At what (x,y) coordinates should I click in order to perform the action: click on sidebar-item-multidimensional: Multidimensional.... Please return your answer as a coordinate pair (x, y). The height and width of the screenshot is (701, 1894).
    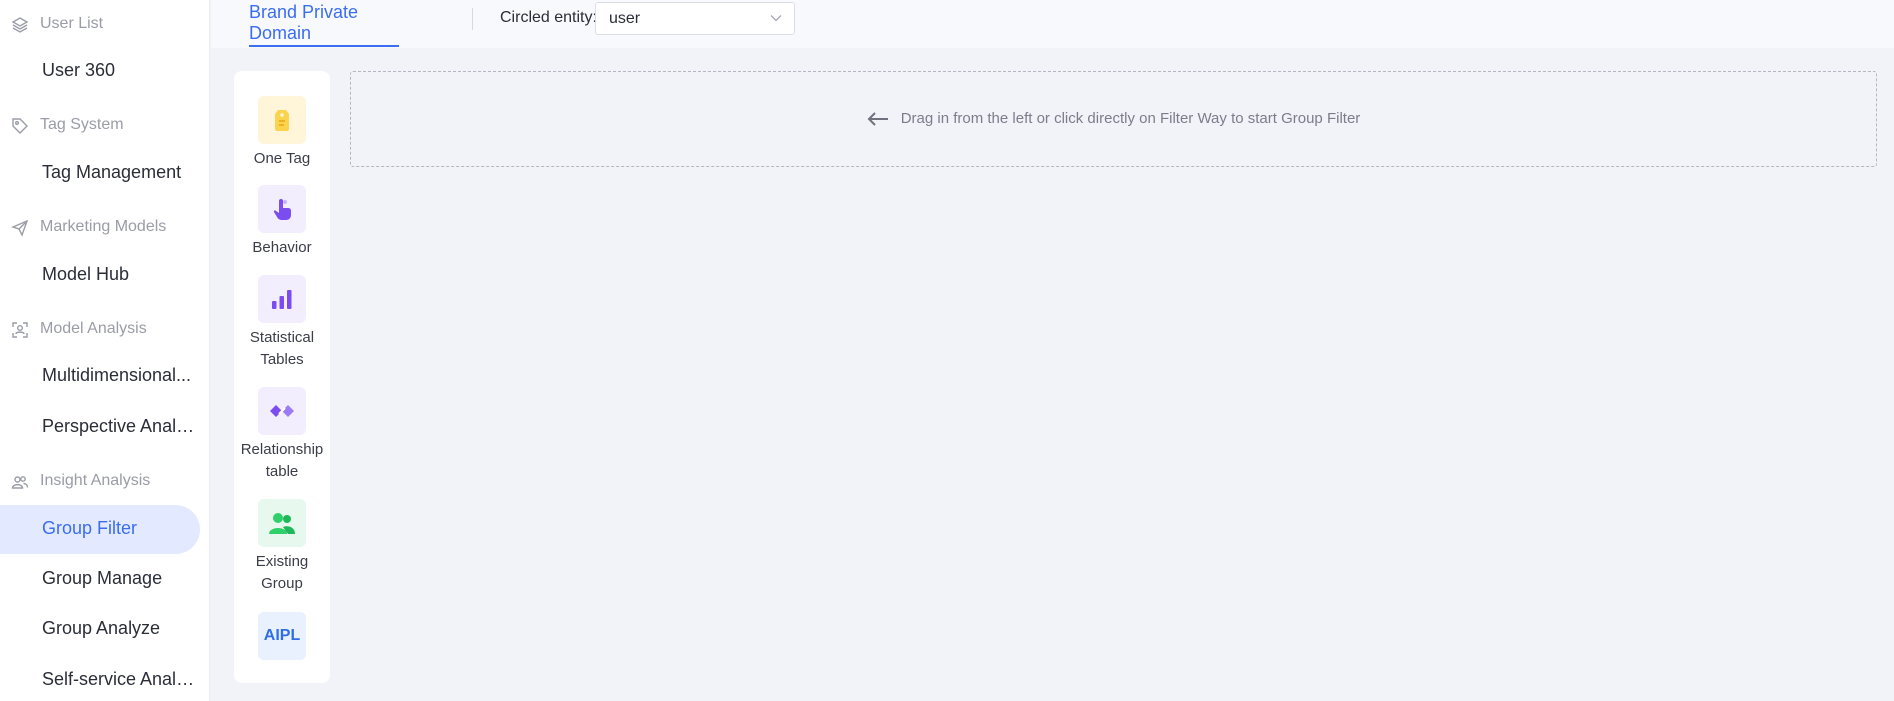
    Looking at the image, I should click on (100, 376).